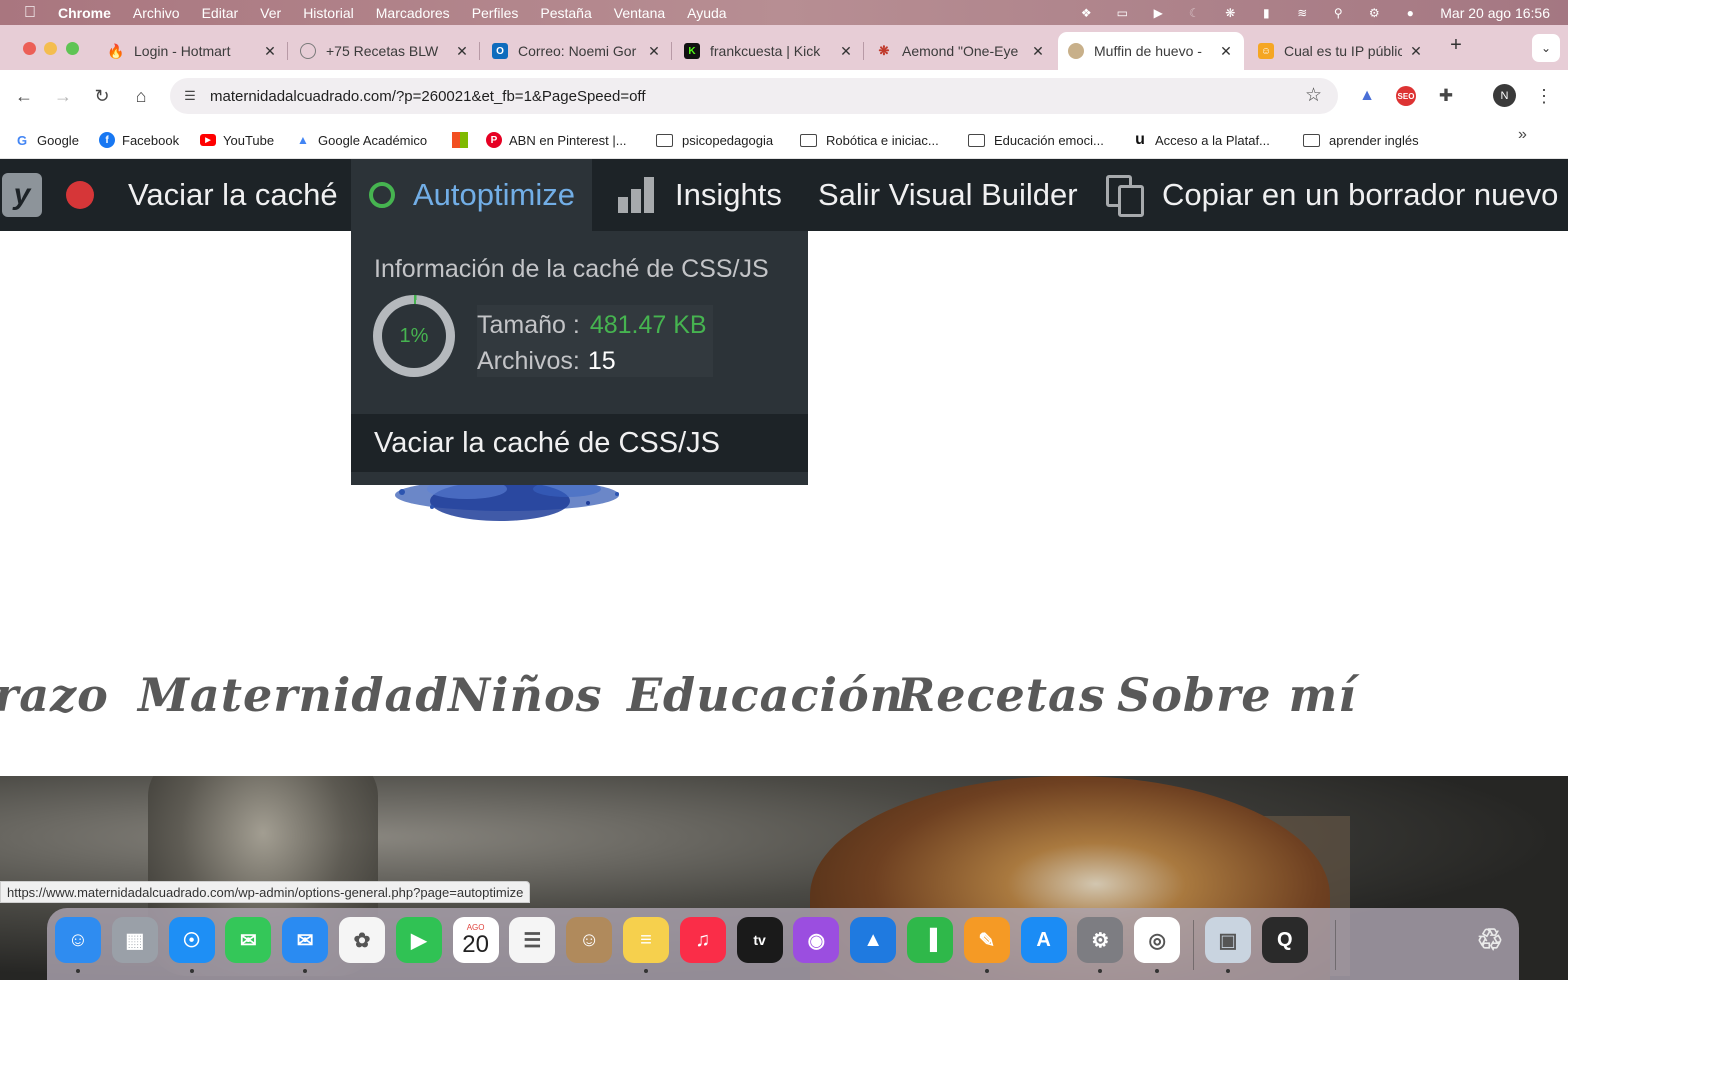 The height and width of the screenshot is (1080, 1728). I want to click on back-arrow-icon: ←, so click(24, 96).